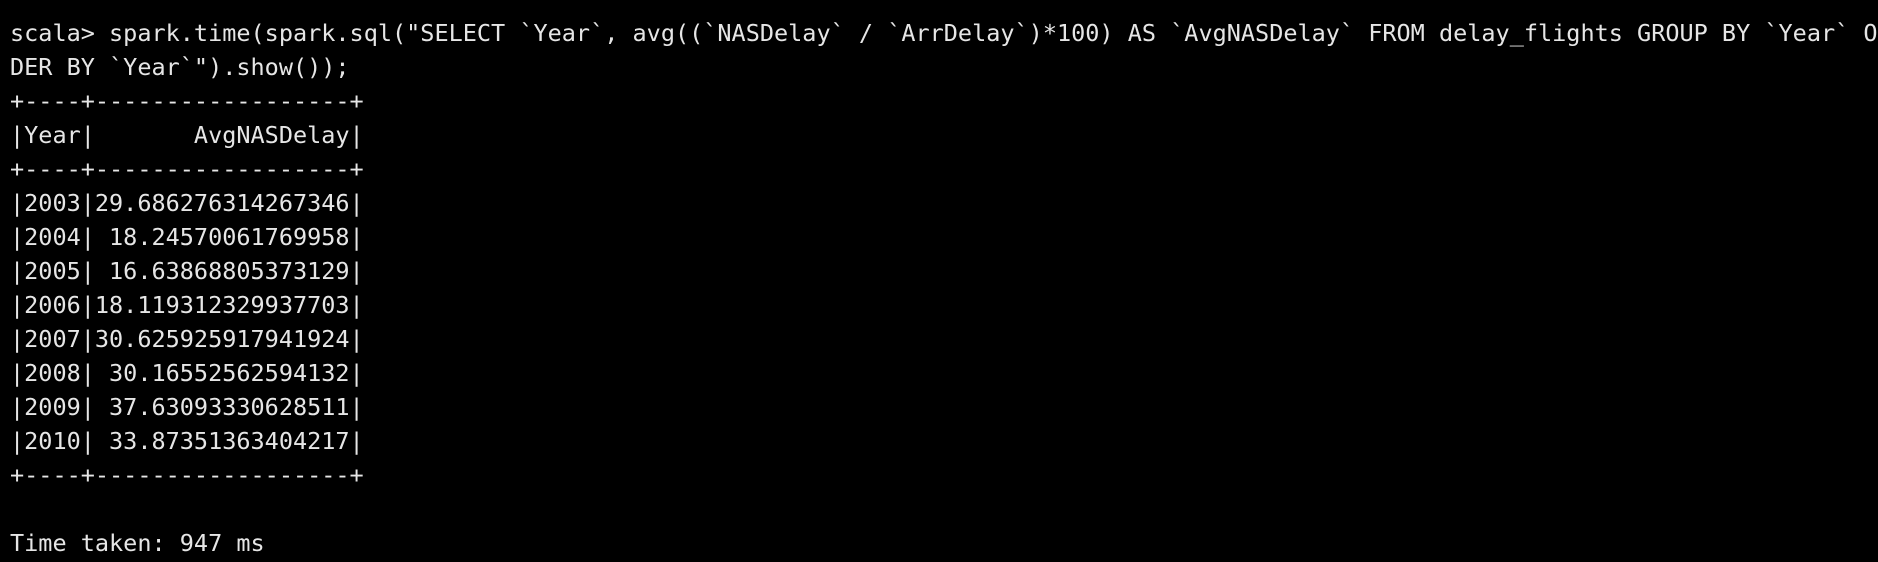 Image resolution: width=1878 pixels, height=562 pixels. Describe the element at coordinates (137, 543) in the screenshot. I see `time-taken: Time taken: 947 ms` at that location.